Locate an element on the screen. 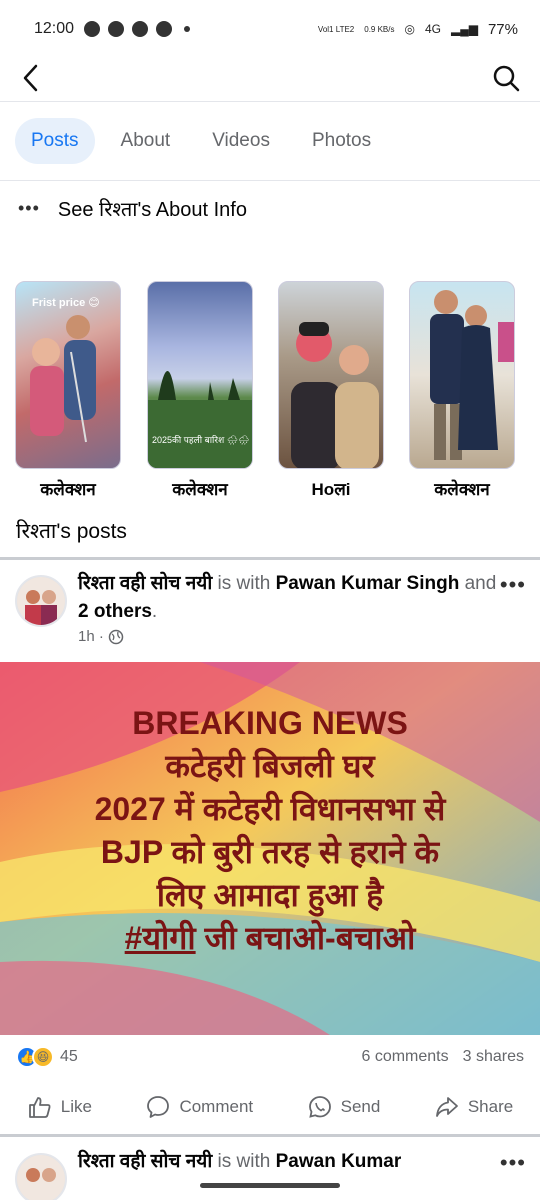 The width and height of the screenshot is (540, 1200). notification-icons is located at coordinates (137, 29).